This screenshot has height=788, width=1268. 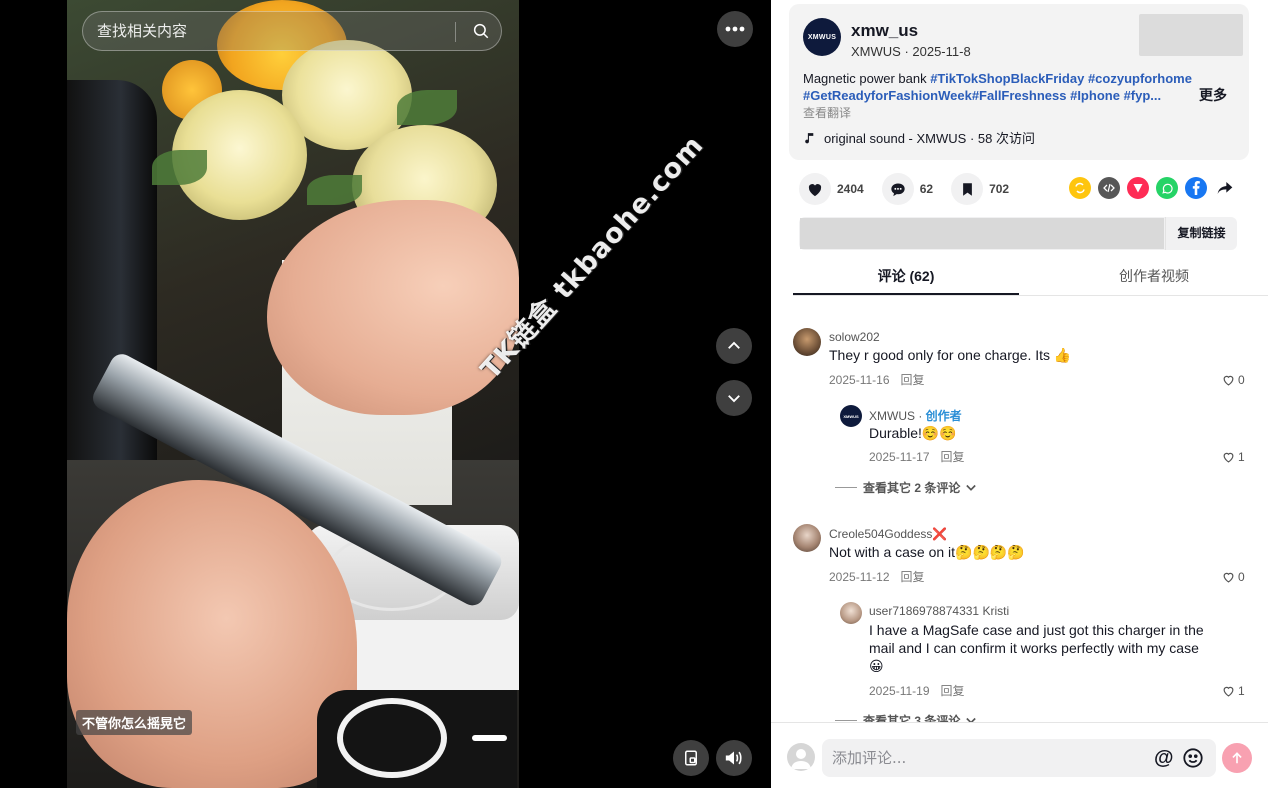 I want to click on sound-link: original sound - XMWUS · 58 次访问, so click(x=919, y=137).